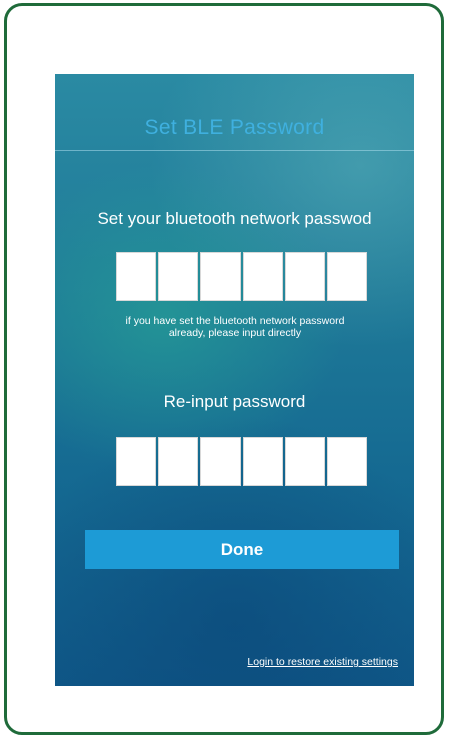 This screenshot has height=740, width=453. What do you see at coordinates (242, 549) in the screenshot?
I see `done-button: Done` at bounding box center [242, 549].